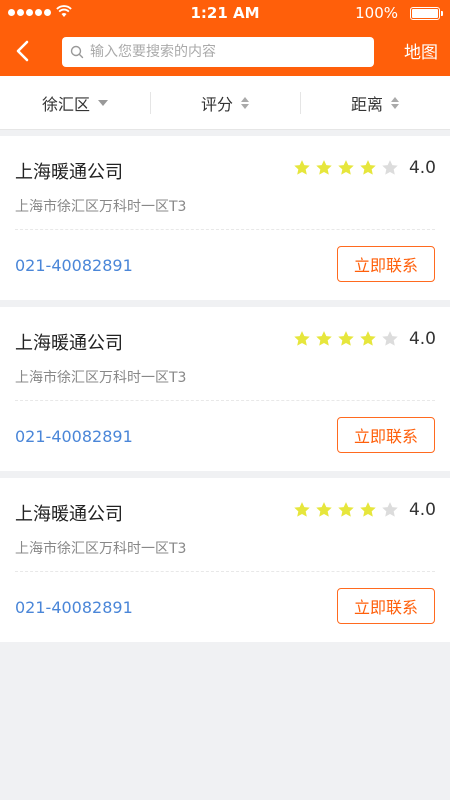  Describe the element at coordinates (426, 13) in the screenshot. I see `battery-icon` at that location.